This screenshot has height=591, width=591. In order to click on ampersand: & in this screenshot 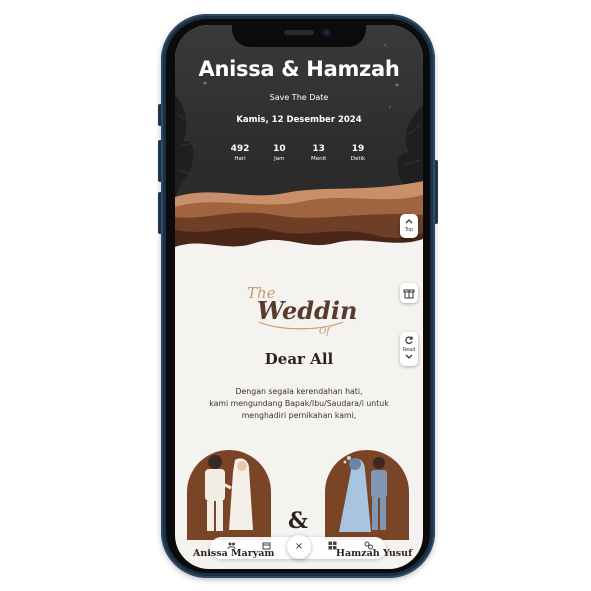, I will do `click(298, 521)`.